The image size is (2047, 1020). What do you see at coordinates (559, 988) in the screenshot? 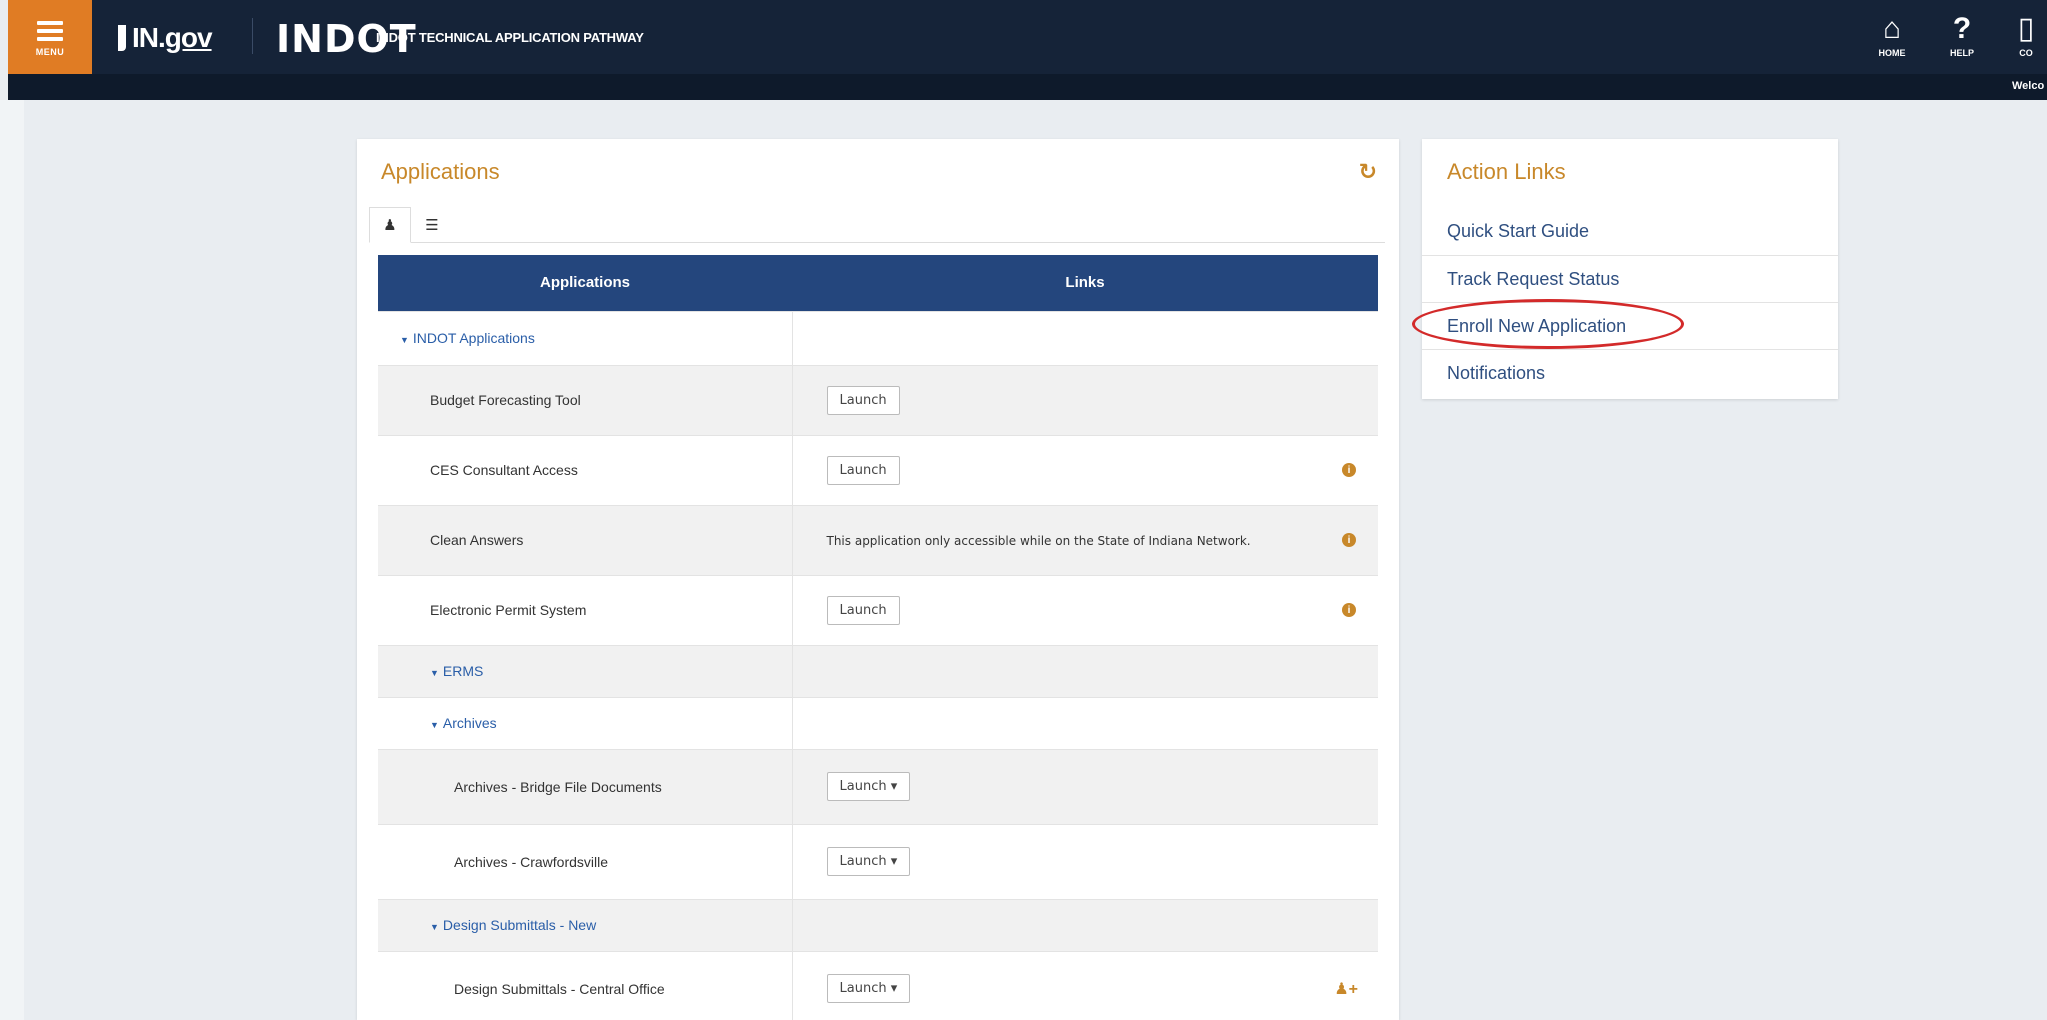
I see `application-name: Design Submittals - Central Office` at bounding box center [559, 988].